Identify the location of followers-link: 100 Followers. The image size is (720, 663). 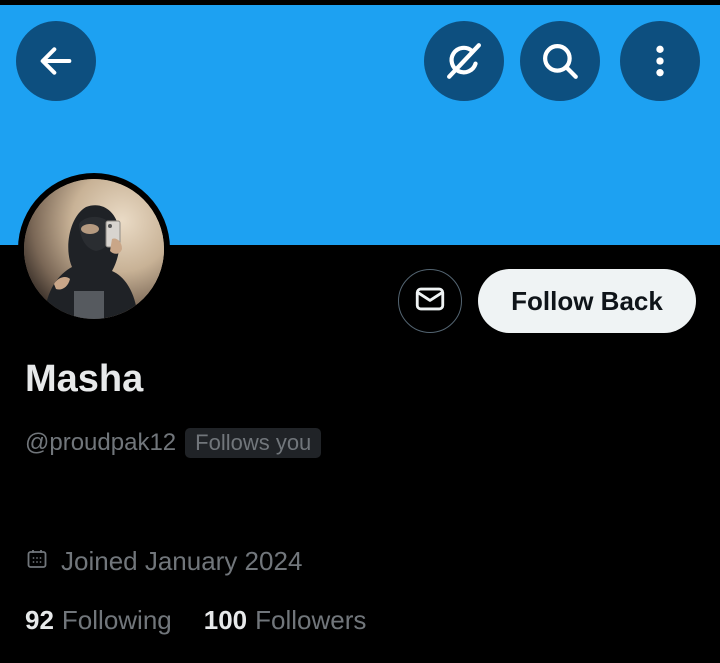
(285, 620).